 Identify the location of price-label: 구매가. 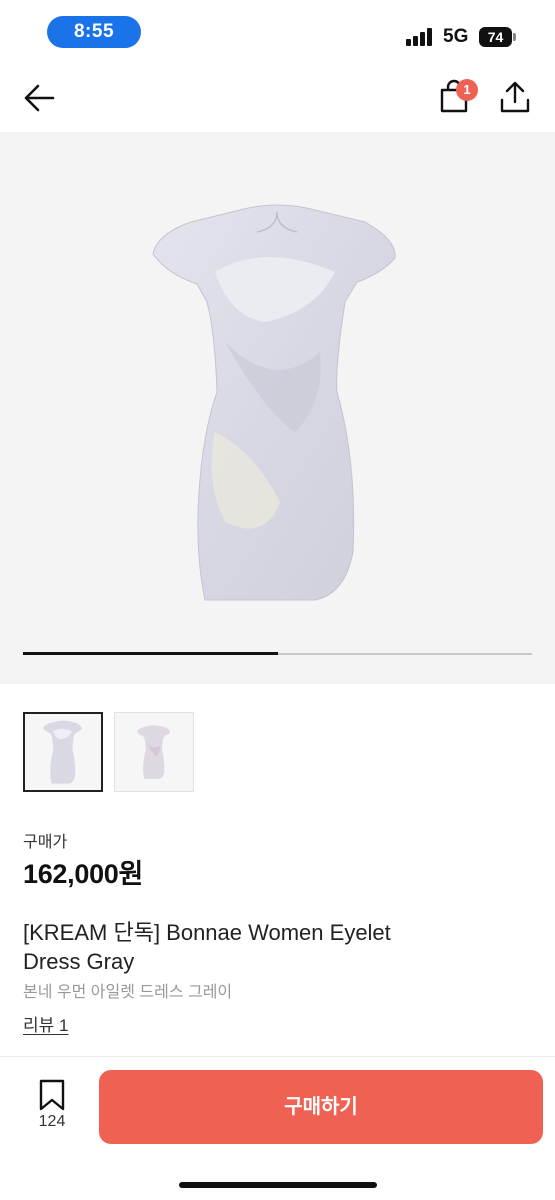
(45, 842).